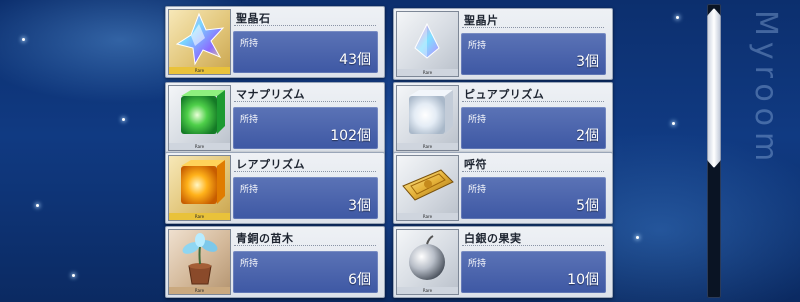  Describe the element at coordinates (265, 238) in the screenshot. I see `item-name: 青銅の苗木` at that location.